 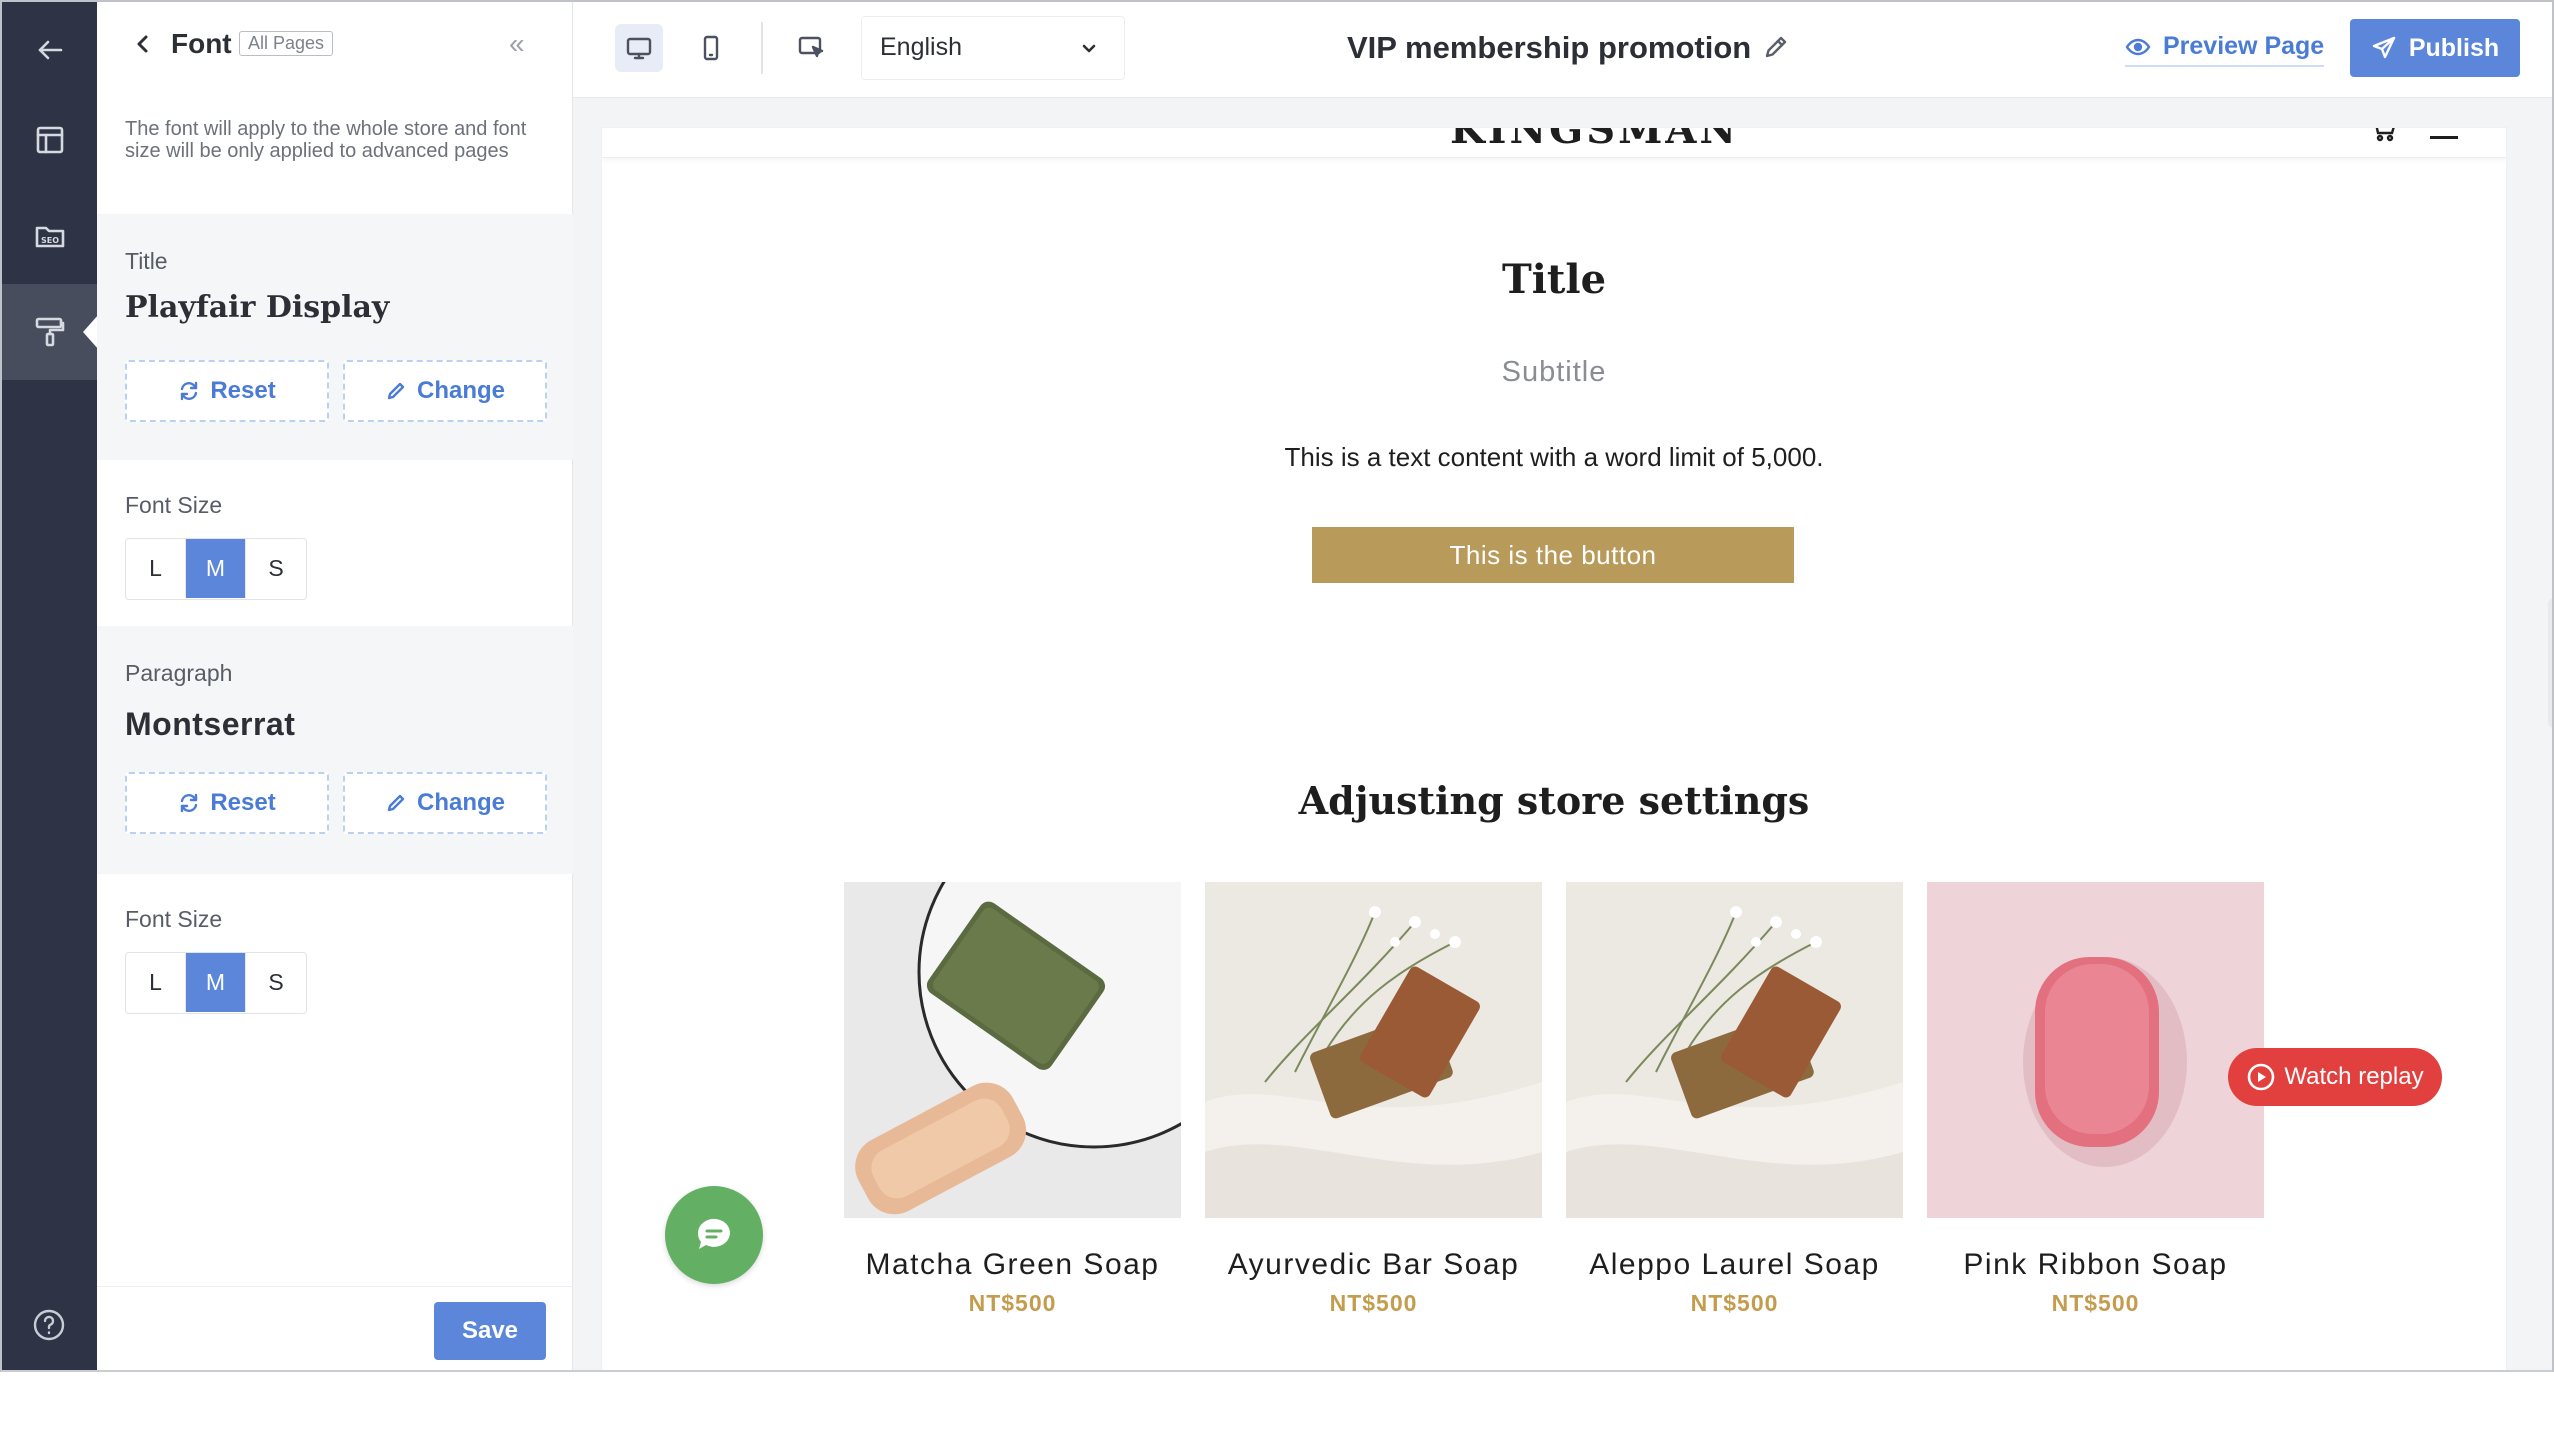 I want to click on page-name: VIP membership promotion, so click(x=1549, y=47).